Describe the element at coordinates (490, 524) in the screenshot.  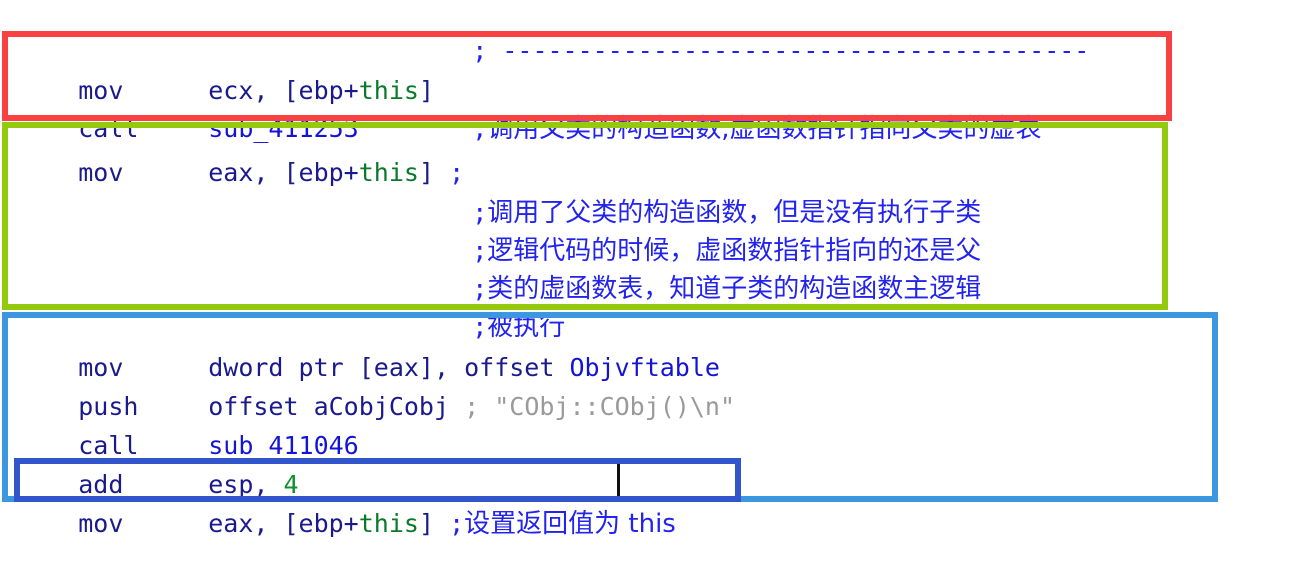
I see `comment-text-chinese-part1: 设置` at that location.